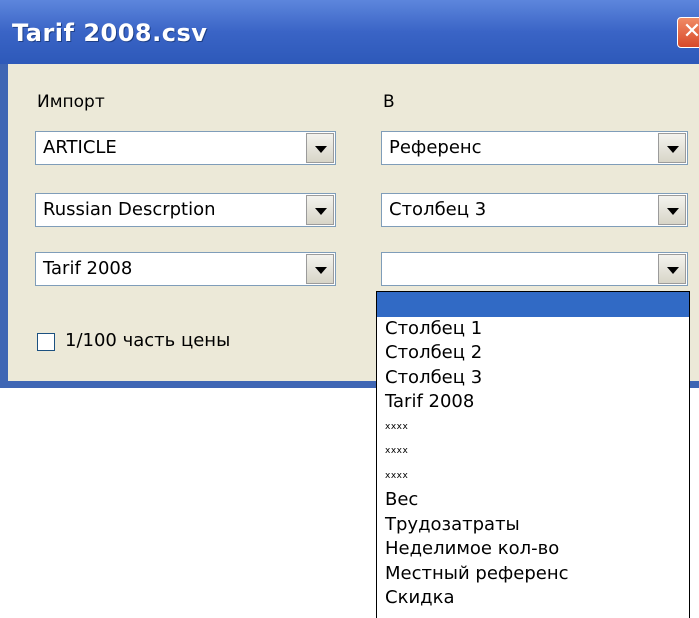  I want to click on dropdown-option: Столбец 3, so click(533, 378).